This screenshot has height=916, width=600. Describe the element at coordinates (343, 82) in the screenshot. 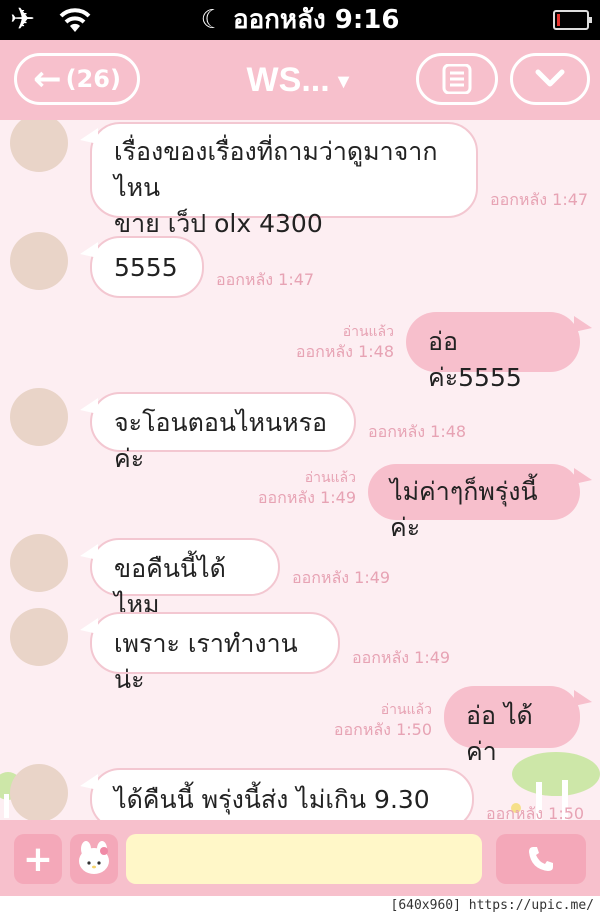

I see `caret-down-icon: ▼` at that location.